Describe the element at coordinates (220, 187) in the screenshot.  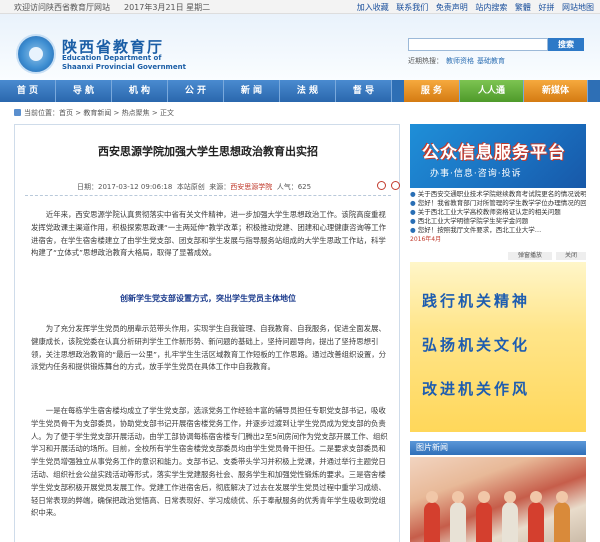
I see `article-author-label: 来源：` at that location.